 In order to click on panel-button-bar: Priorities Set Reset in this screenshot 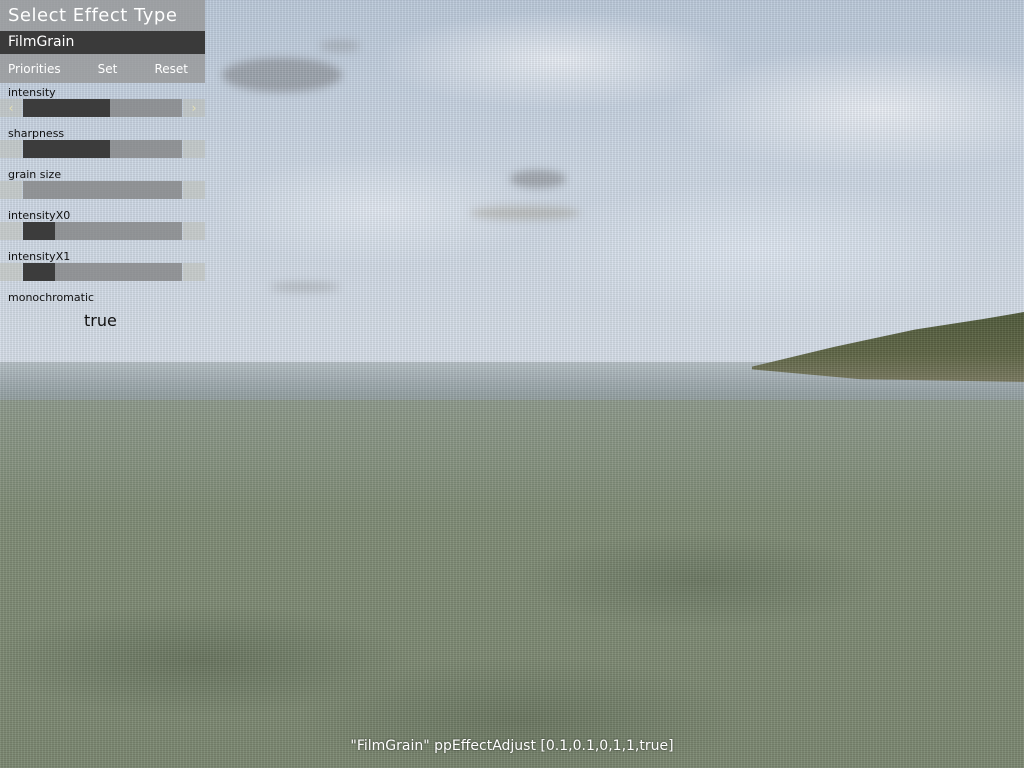, I will do `click(102, 68)`.